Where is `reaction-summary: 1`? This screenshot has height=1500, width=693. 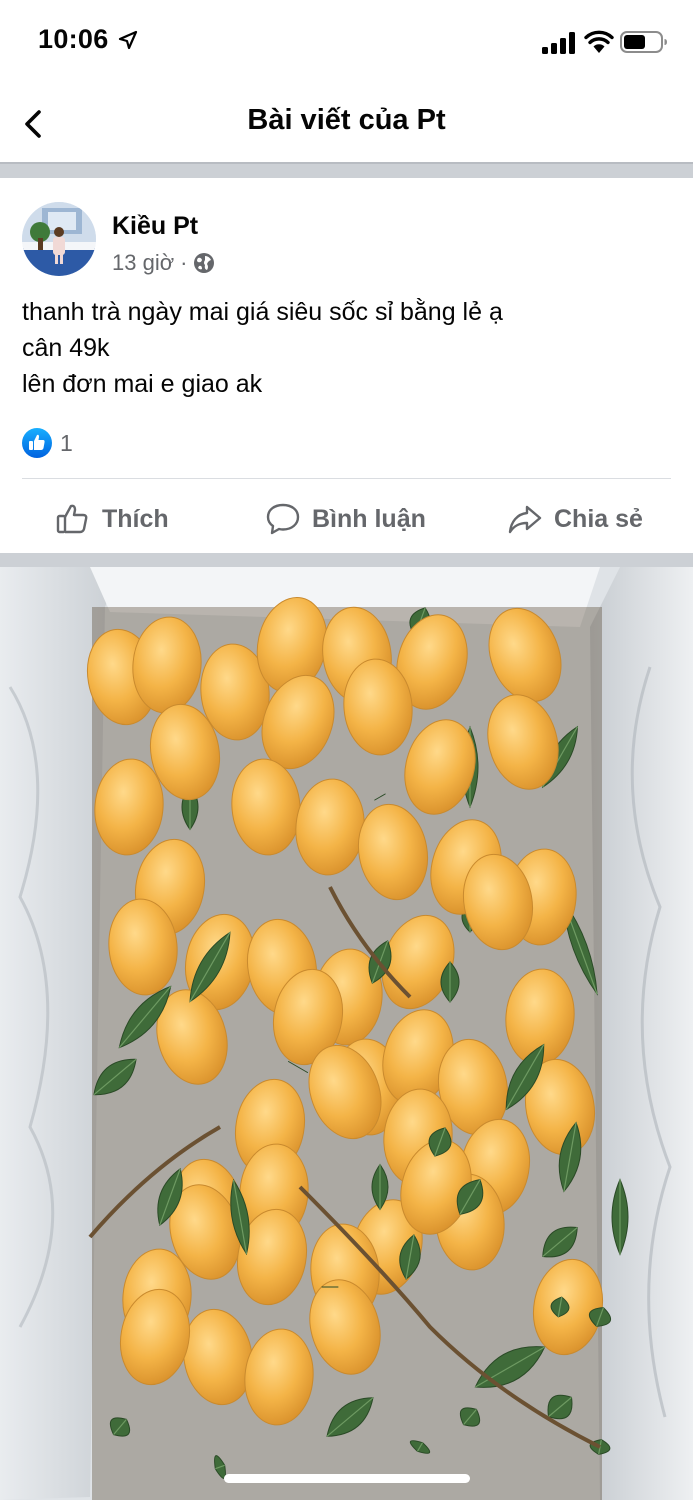 reaction-summary: 1 is located at coordinates (47, 443).